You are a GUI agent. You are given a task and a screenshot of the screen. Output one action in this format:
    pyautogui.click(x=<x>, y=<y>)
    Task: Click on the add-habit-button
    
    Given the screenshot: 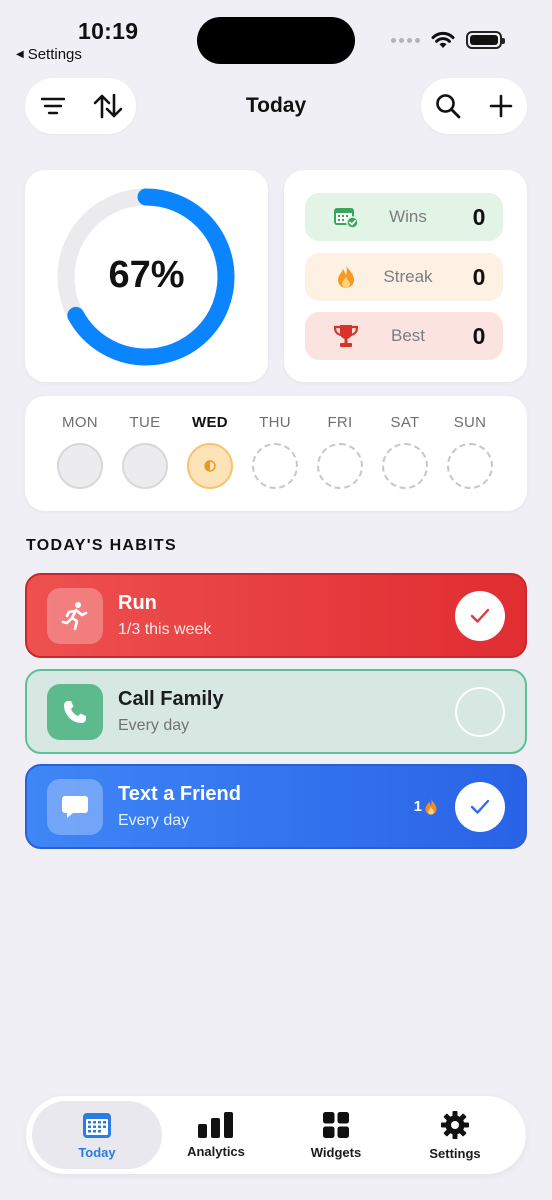 What is the action you would take?
    pyautogui.click(x=501, y=106)
    